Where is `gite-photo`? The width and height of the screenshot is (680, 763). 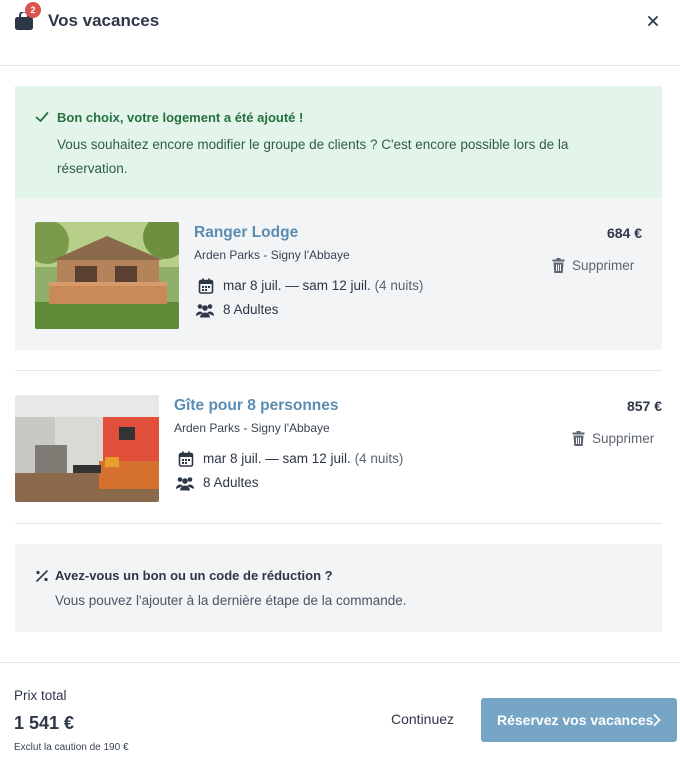
gite-photo is located at coordinates (87, 448).